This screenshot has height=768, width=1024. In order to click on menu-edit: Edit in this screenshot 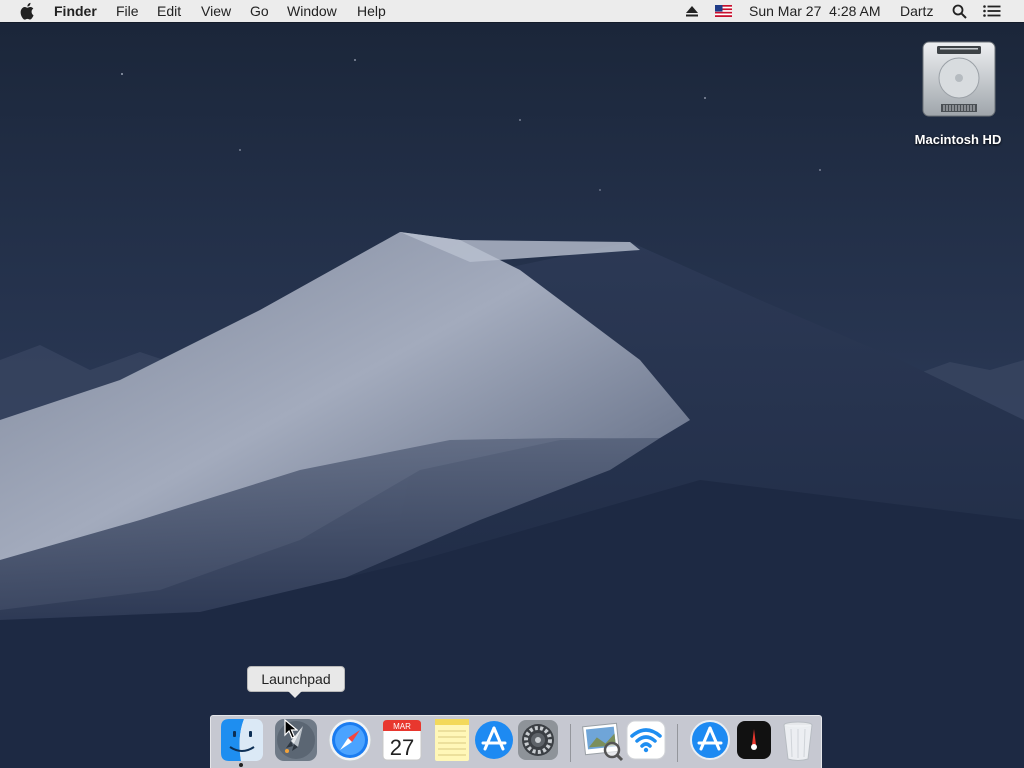, I will do `click(169, 11)`.